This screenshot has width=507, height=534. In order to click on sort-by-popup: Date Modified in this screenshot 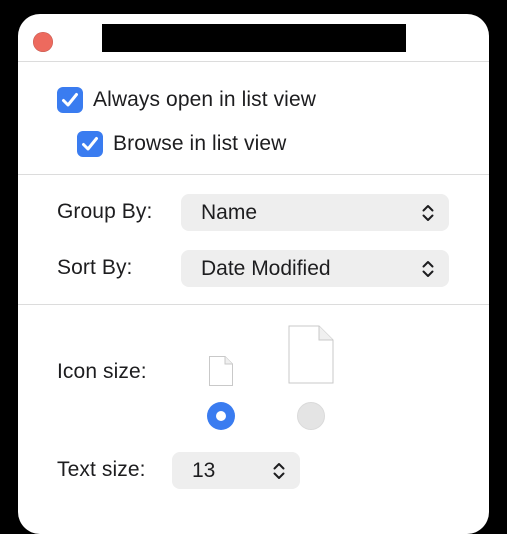, I will do `click(315, 268)`.